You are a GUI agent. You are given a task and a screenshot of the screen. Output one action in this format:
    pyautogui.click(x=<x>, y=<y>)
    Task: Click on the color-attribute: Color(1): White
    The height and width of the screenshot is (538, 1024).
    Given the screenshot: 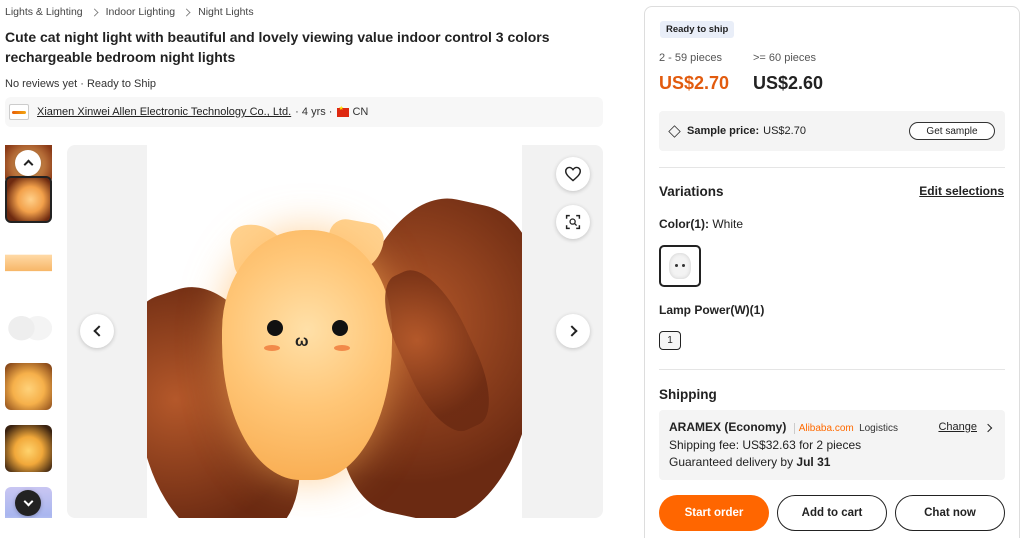 What is the action you would take?
    pyautogui.click(x=701, y=224)
    